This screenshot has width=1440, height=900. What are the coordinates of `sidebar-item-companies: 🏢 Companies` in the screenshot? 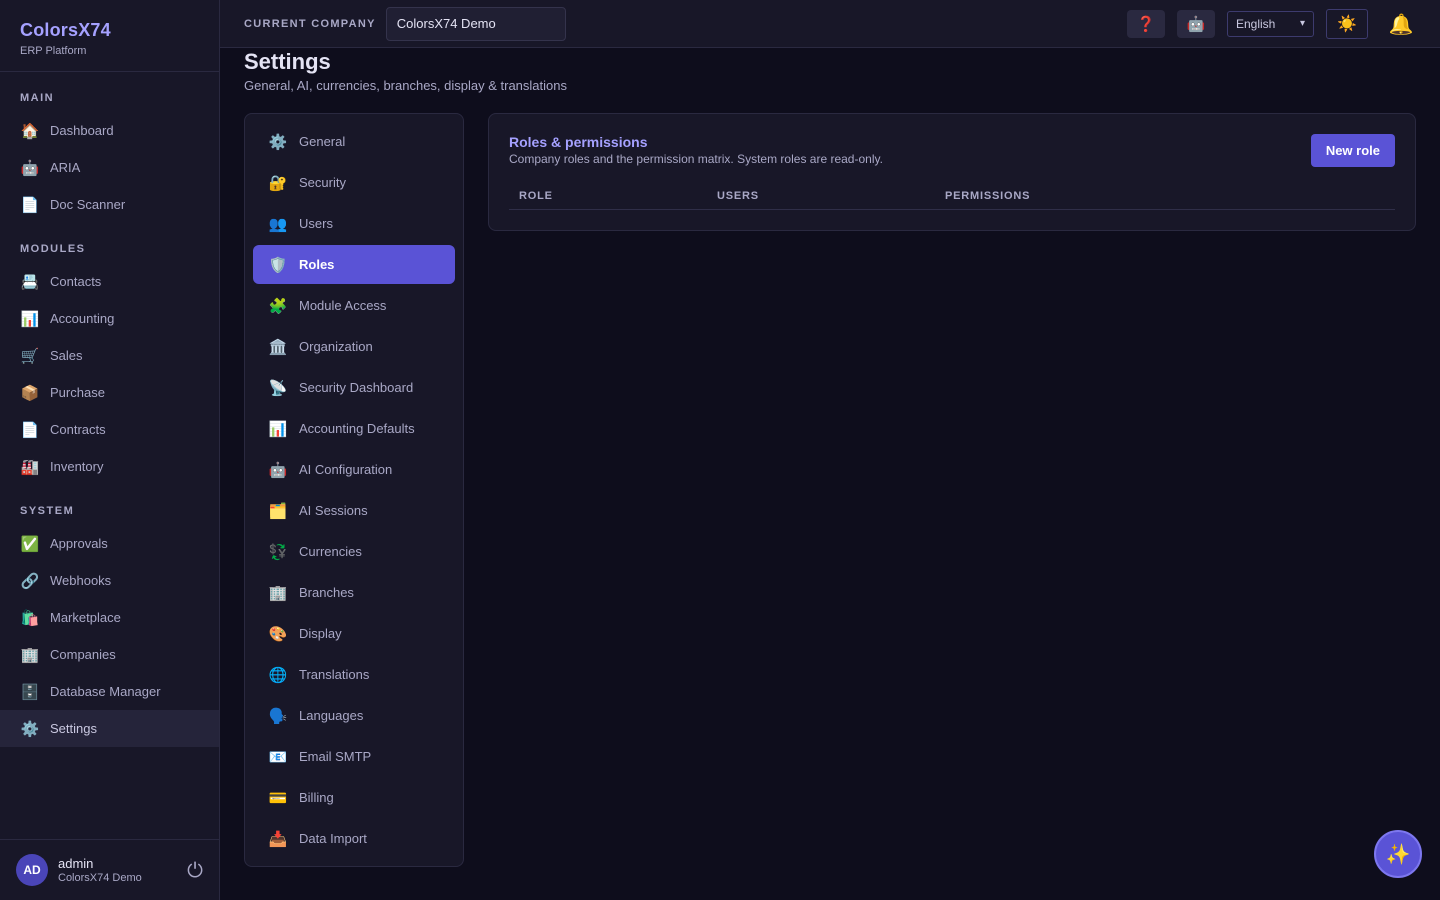 It's located at (109, 654).